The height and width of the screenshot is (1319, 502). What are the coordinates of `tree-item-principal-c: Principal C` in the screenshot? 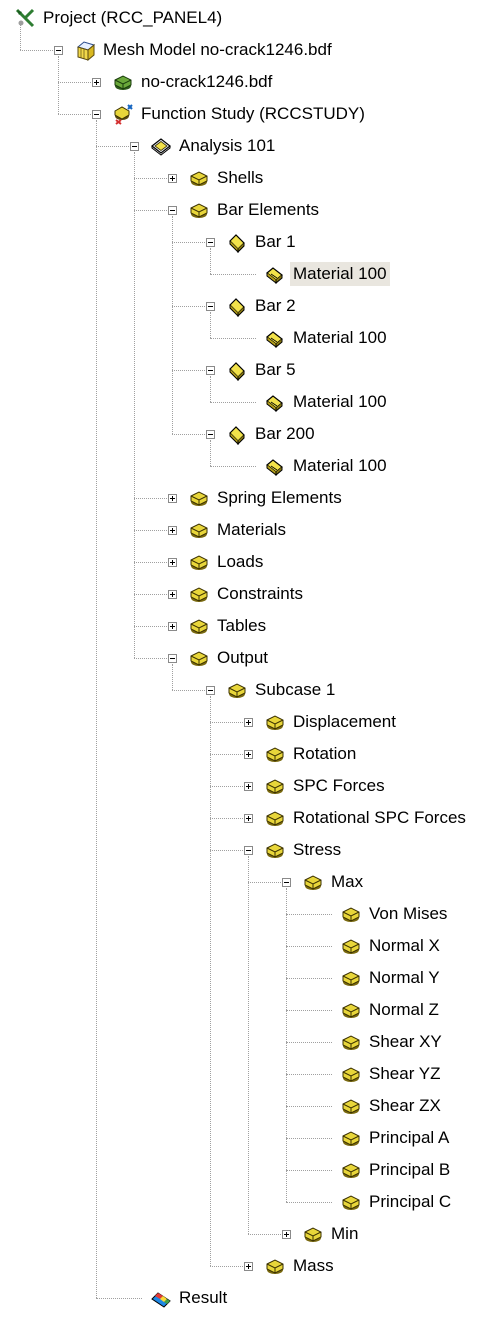 It's located at (251, 1202).